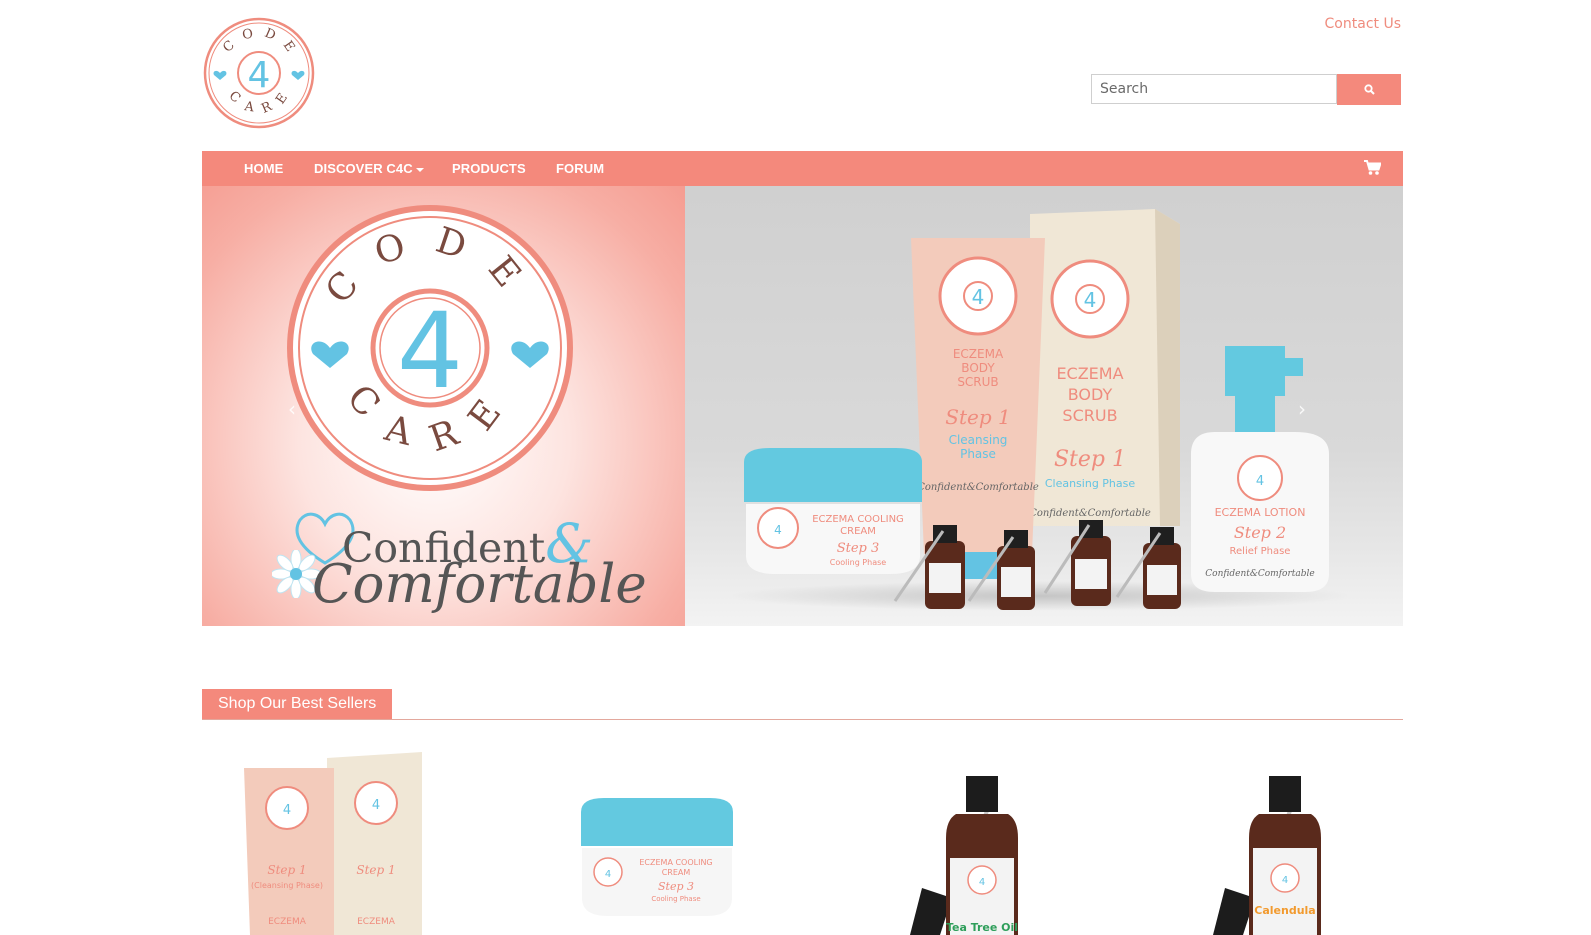 The image size is (1591, 935). Describe the element at coordinates (1260, 551) in the screenshot. I see `svg-text: Relief Phase` at that location.